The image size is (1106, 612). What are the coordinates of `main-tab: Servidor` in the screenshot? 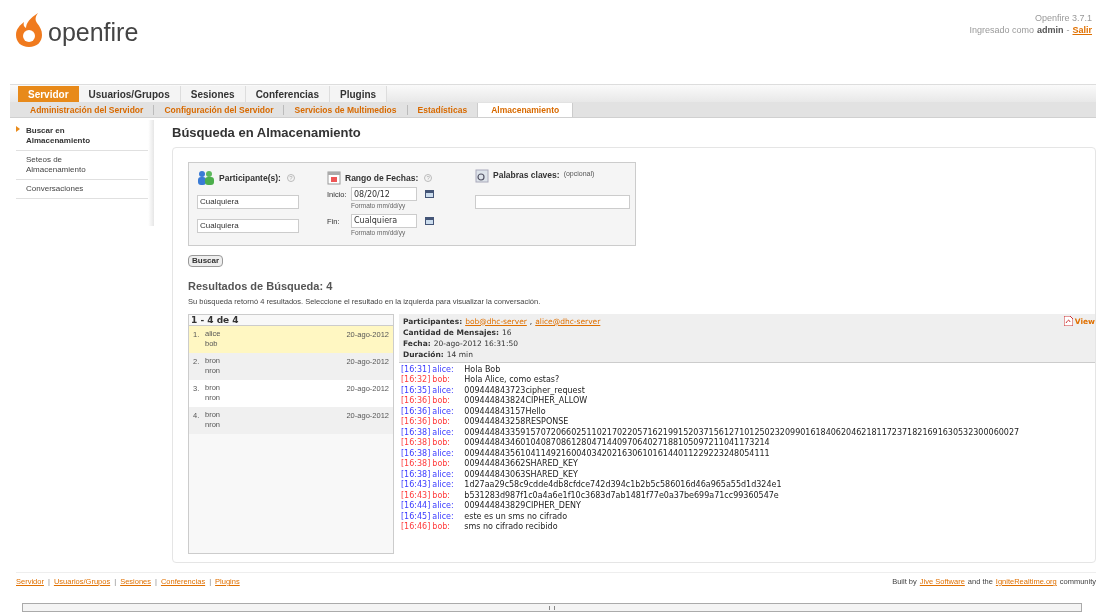 It's located at (48, 94).